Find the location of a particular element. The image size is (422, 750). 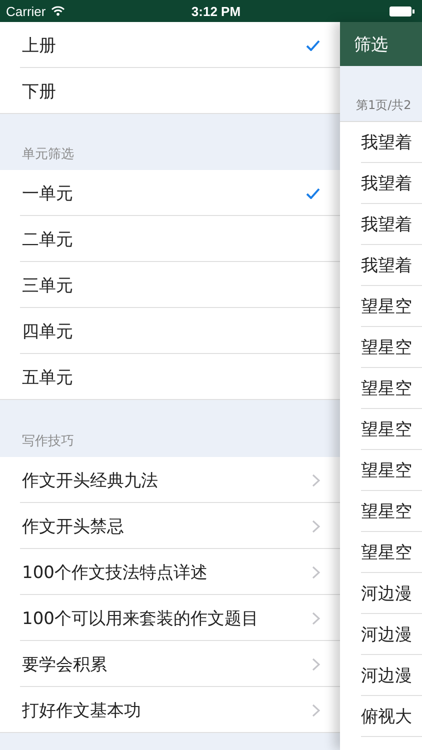

unit-option: 四单元 is located at coordinates (170, 331).